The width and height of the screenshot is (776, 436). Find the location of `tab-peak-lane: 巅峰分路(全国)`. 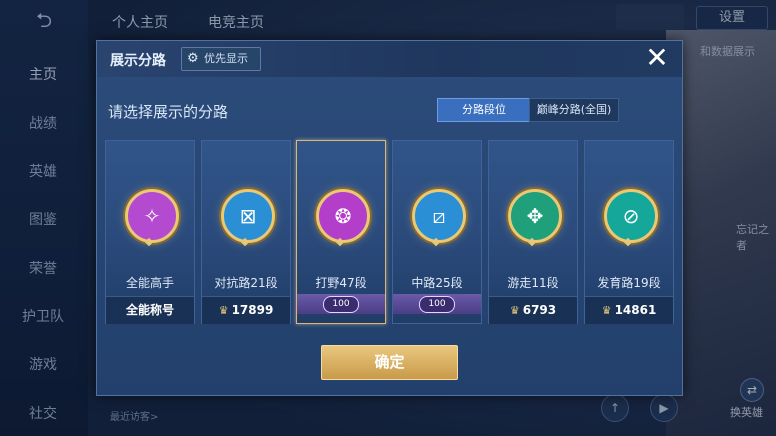

tab-peak-lane: 巅峰分路(全国) is located at coordinates (574, 110).